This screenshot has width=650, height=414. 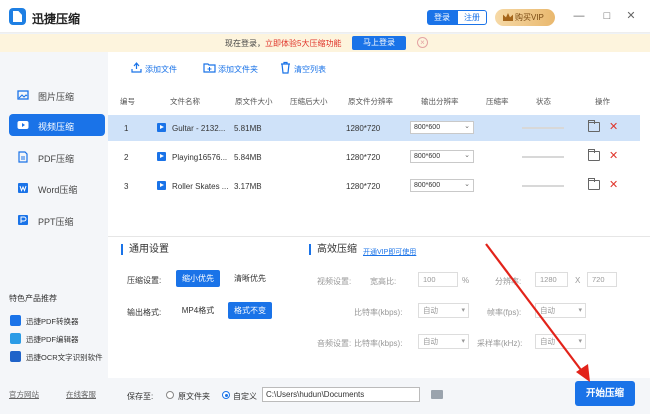 What do you see at coordinates (245, 43) in the screenshot?
I see `banner-prefix: 现在登录，` at bounding box center [245, 43].